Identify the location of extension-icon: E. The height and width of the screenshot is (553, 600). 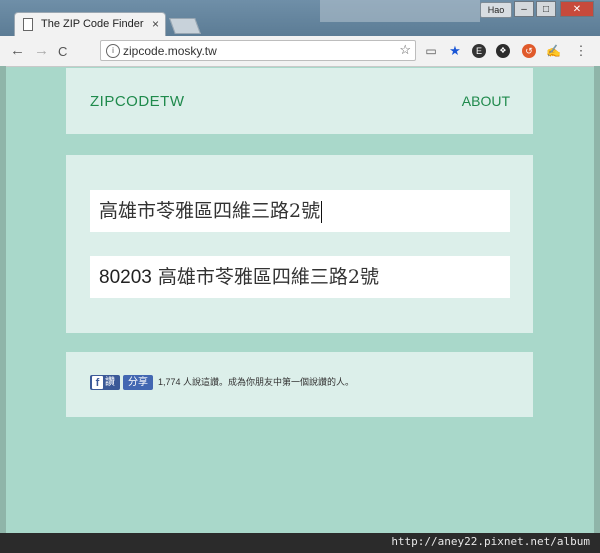
(479, 51).